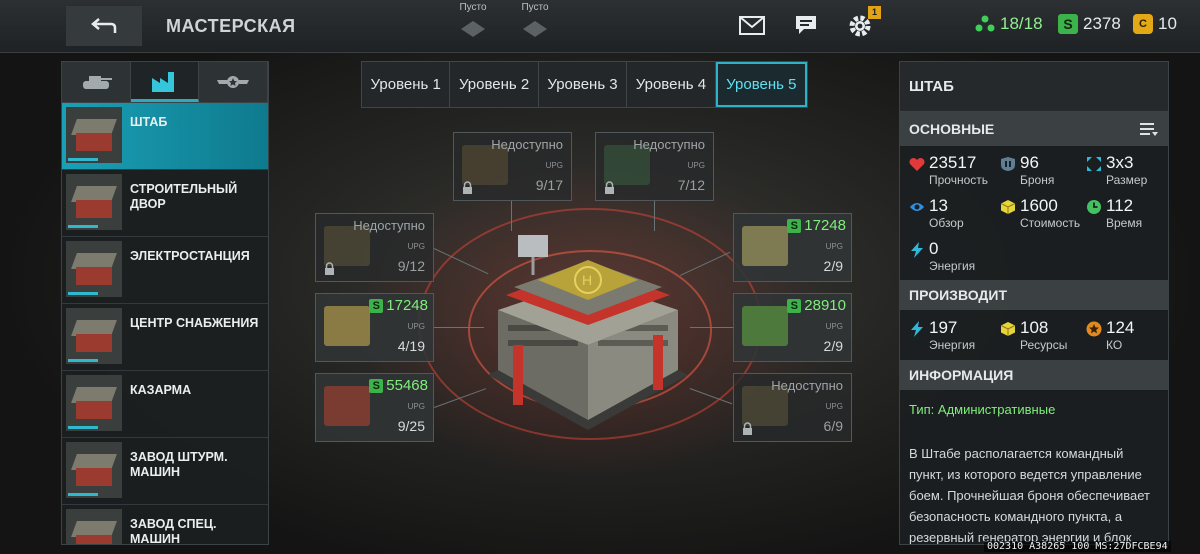 Image resolution: width=1200 pixels, height=554 pixels. I want to click on stat-value: 23517, so click(953, 162).